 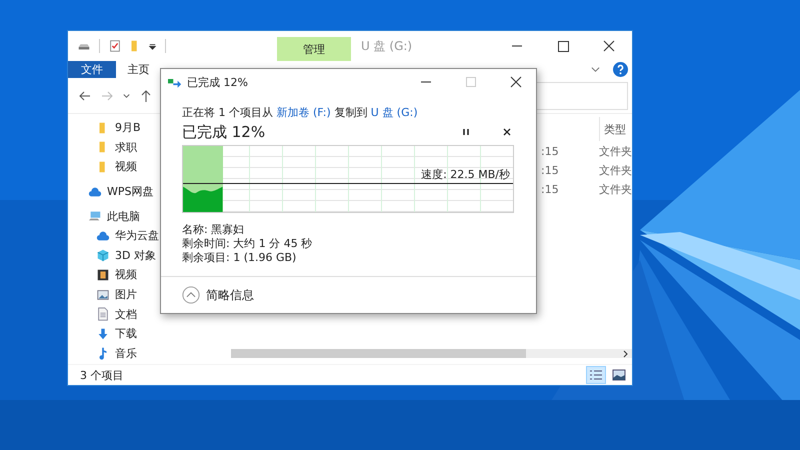 What do you see at coordinates (126, 353) in the screenshot?
I see `nav-item: 音乐` at bounding box center [126, 353].